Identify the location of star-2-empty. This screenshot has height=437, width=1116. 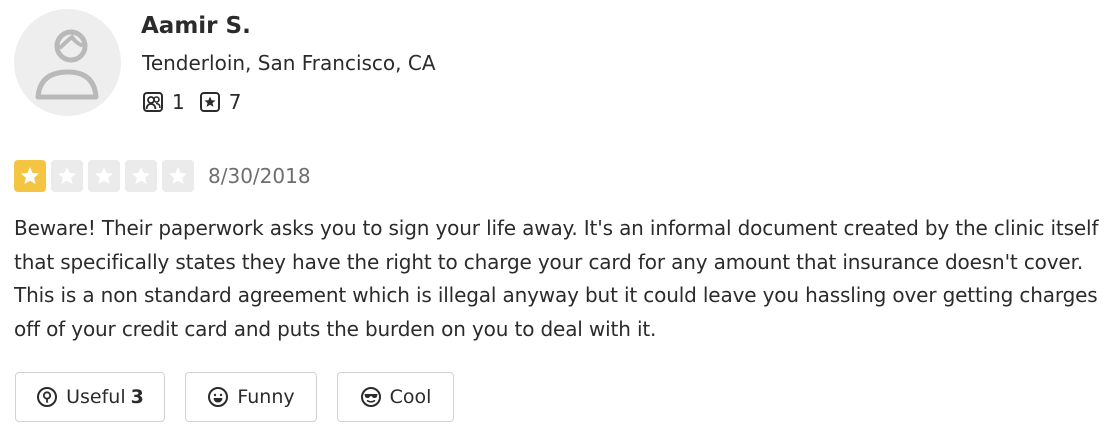
(67, 176).